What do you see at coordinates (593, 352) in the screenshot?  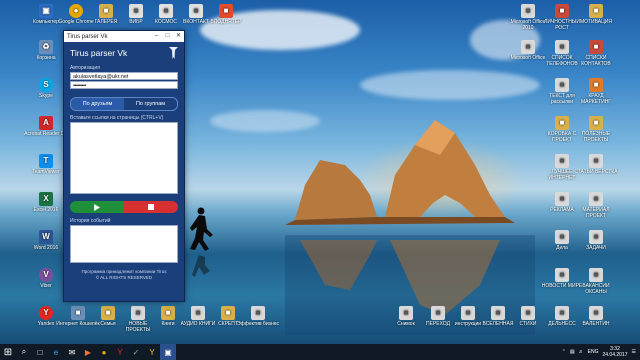 I see `language-indicator: ENG` at bounding box center [593, 352].